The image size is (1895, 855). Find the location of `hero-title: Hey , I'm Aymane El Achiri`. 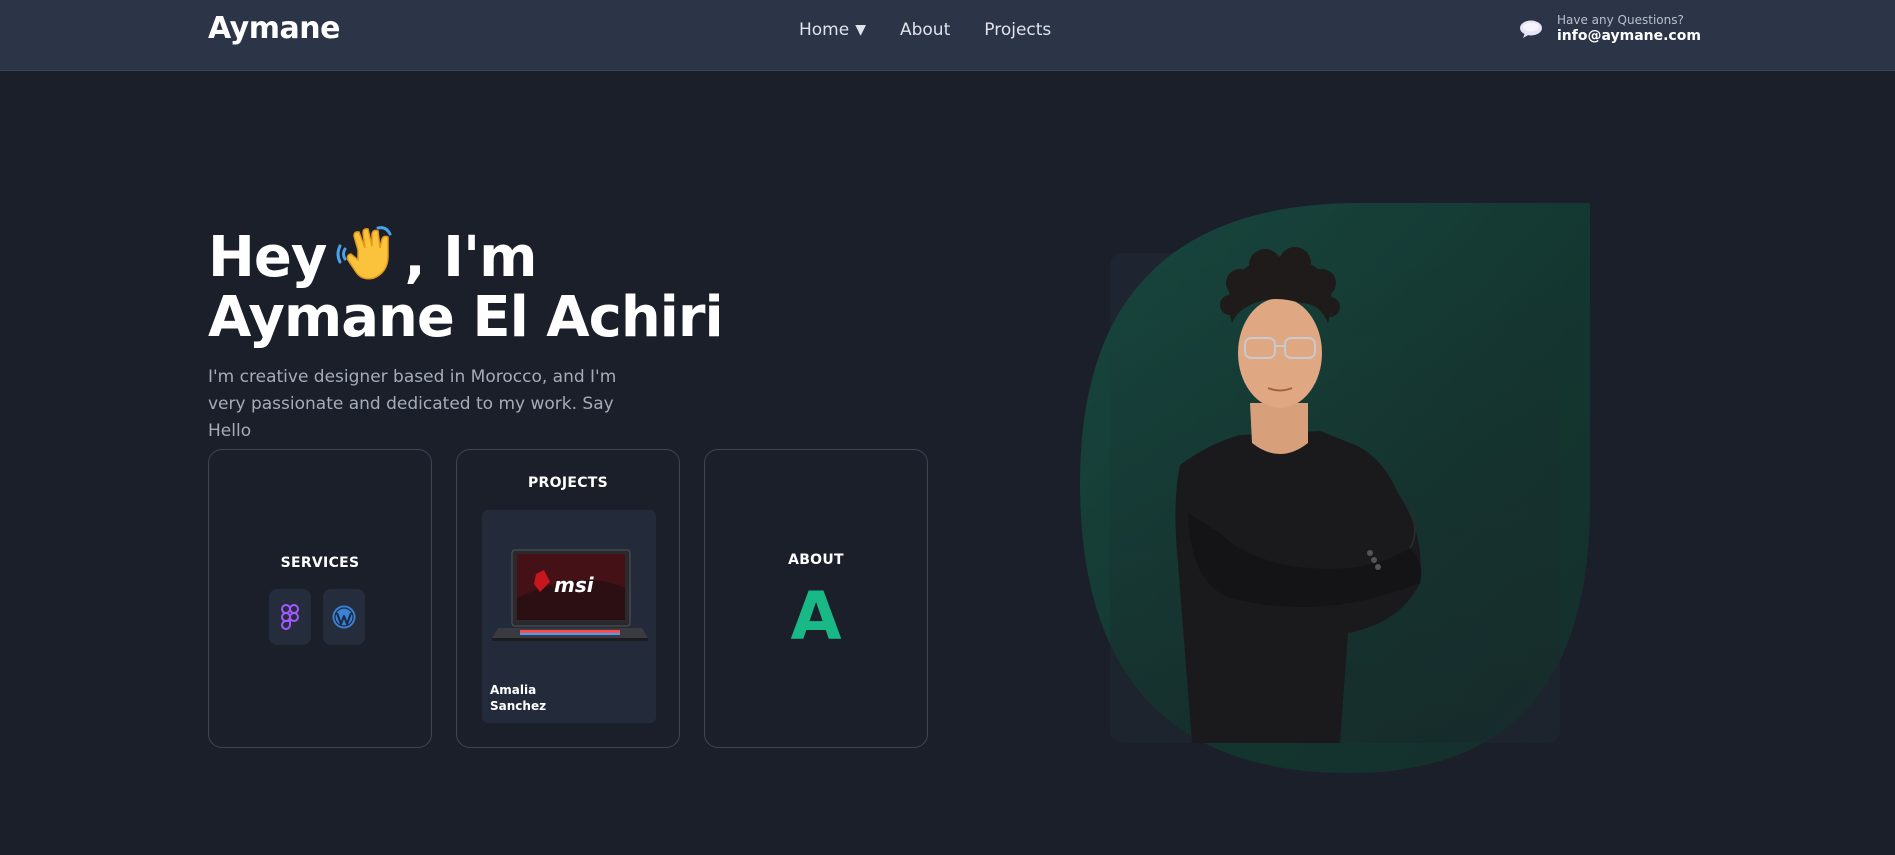

hero-title: Hey , I'm Aymane El Achiri is located at coordinates (466, 287).